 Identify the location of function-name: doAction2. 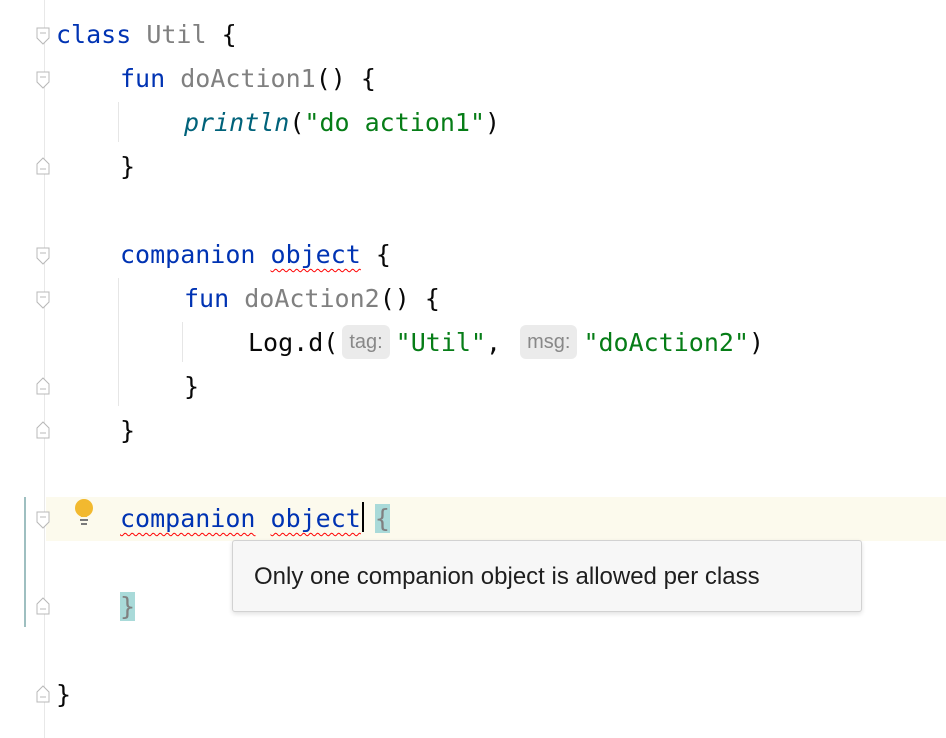
(312, 298).